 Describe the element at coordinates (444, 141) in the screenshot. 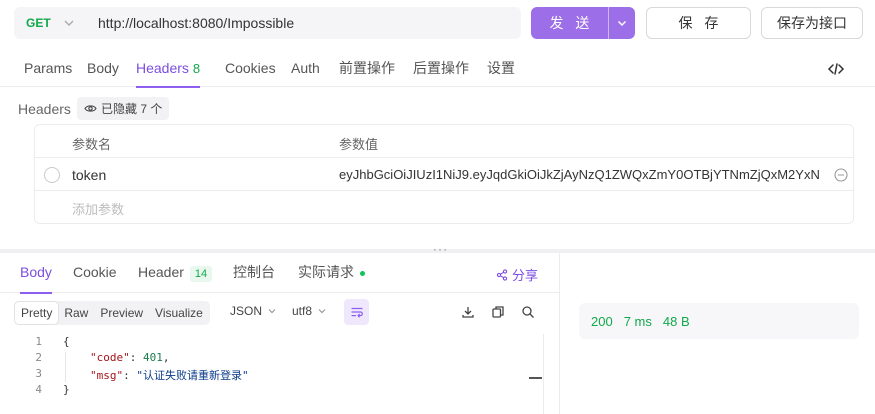

I see `table-header: 参数名 参数值` at that location.